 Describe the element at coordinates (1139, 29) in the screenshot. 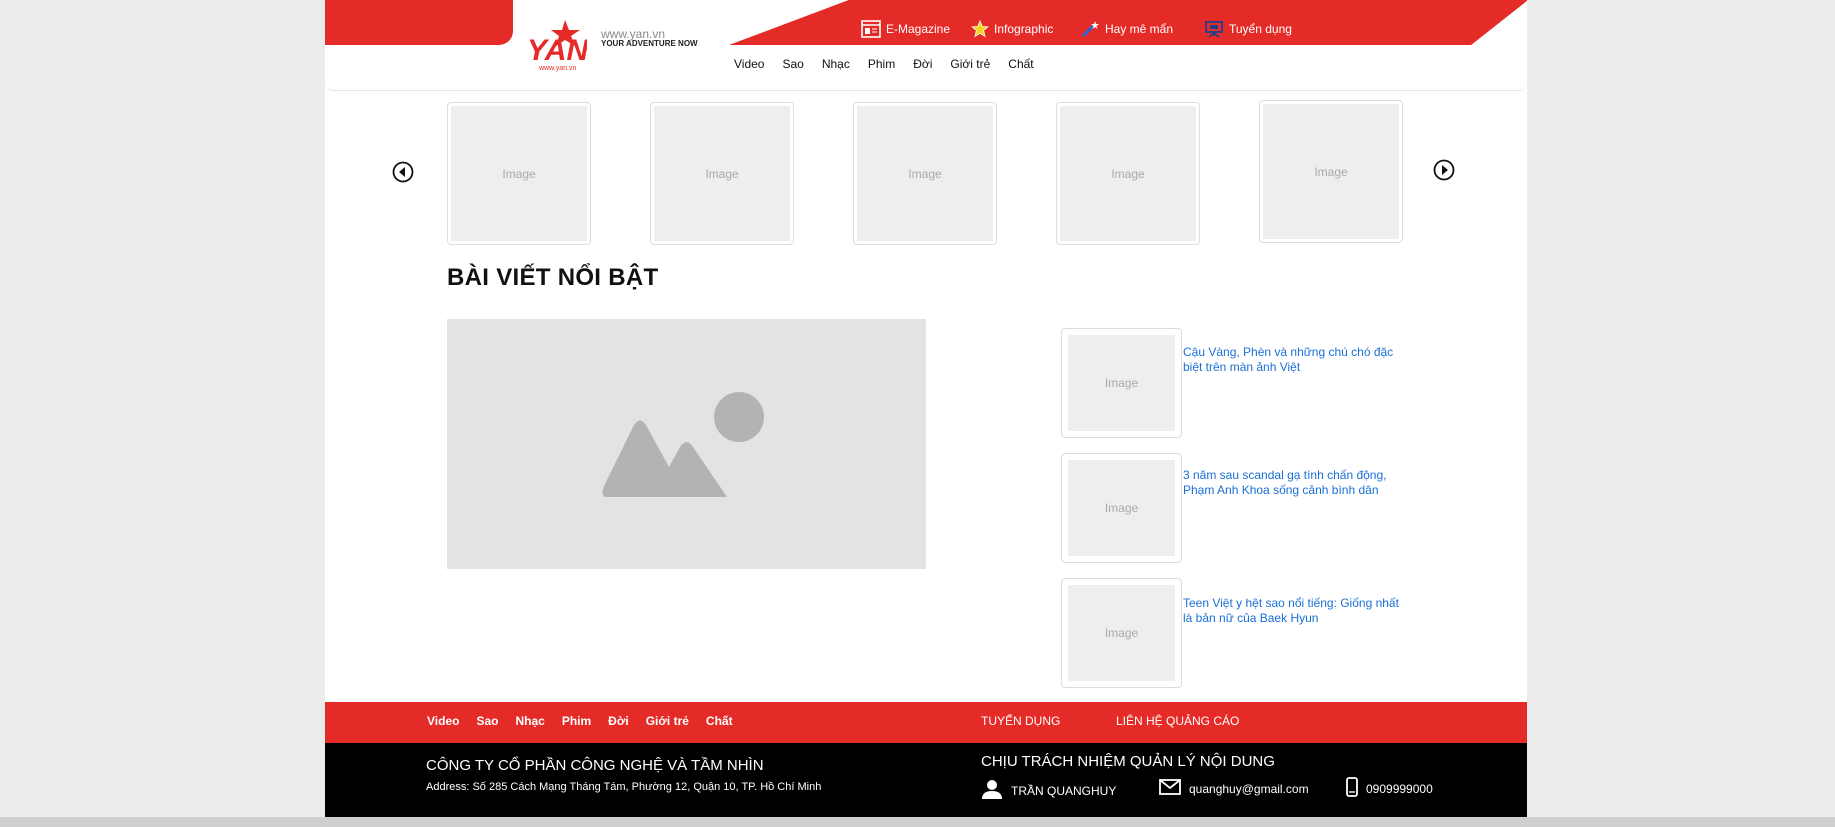

I see `top-link-label: Hay mê mẩn` at that location.